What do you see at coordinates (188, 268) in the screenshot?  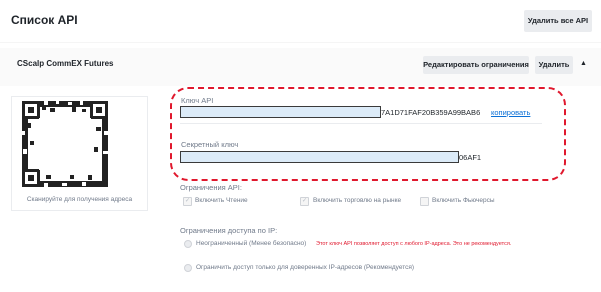 I see `trusted-ip-radio` at bounding box center [188, 268].